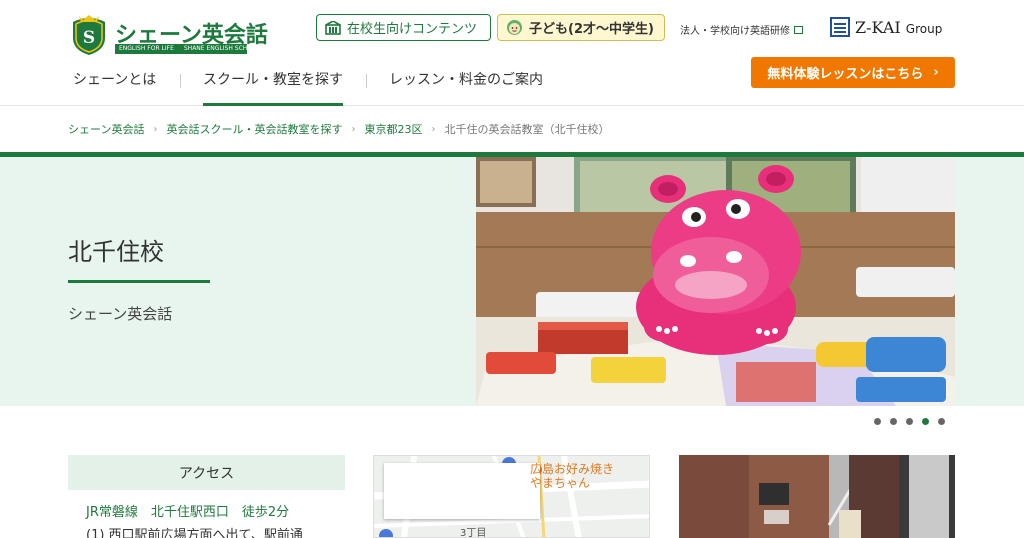 The image size is (1024, 538). I want to click on zkai-group-text: Group, so click(924, 28).